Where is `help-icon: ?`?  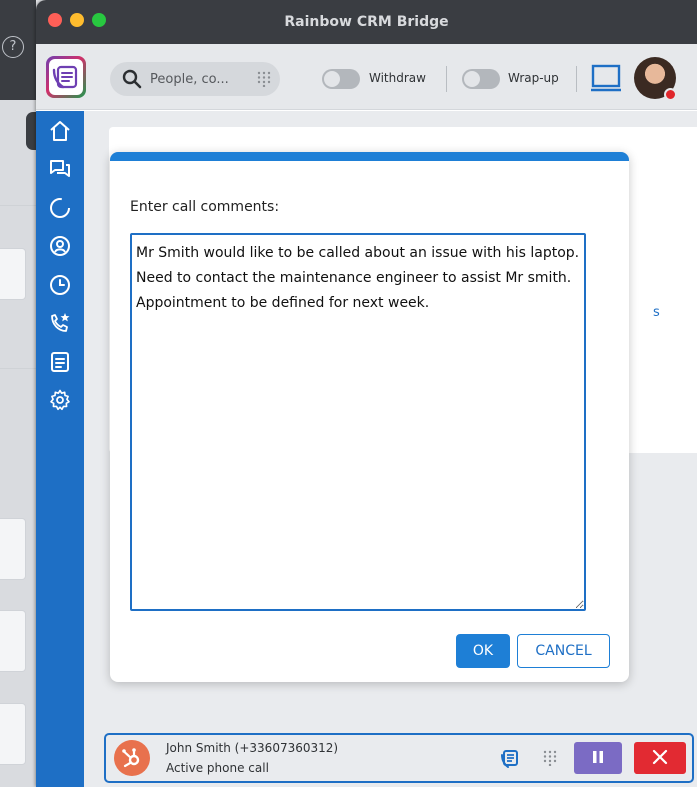 help-icon: ? is located at coordinates (13, 47).